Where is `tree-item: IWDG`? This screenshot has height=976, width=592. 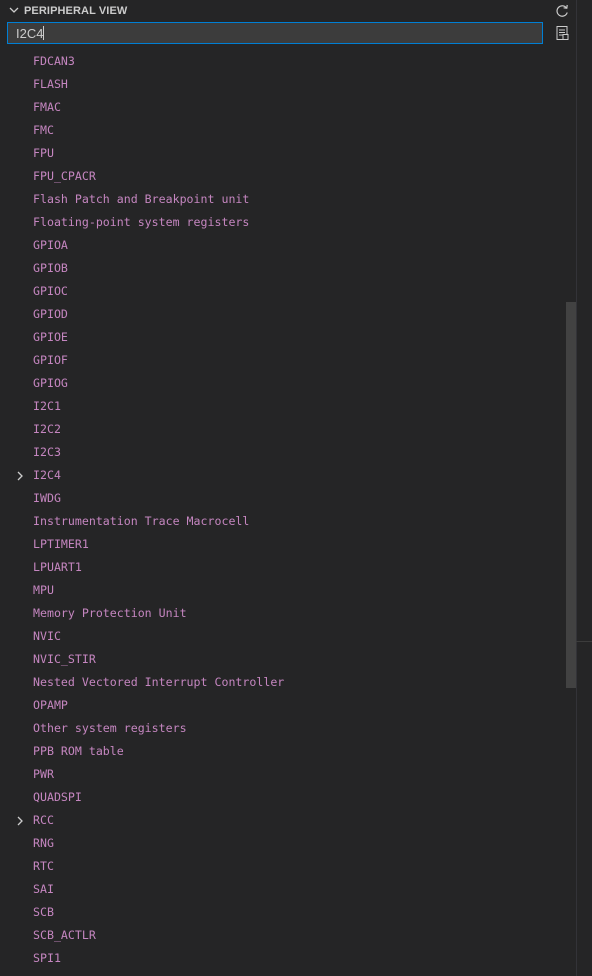 tree-item: IWDG is located at coordinates (288, 498).